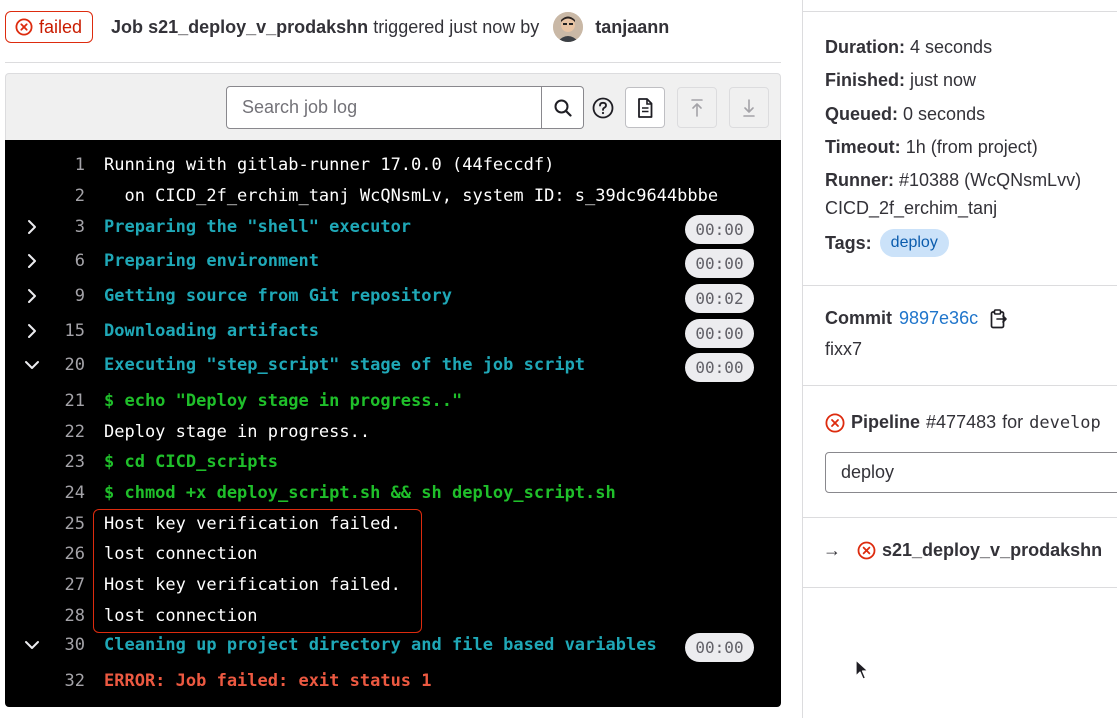  What do you see at coordinates (859, 180) in the screenshot?
I see `runner-label: Runner:` at bounding box center [859, 180].